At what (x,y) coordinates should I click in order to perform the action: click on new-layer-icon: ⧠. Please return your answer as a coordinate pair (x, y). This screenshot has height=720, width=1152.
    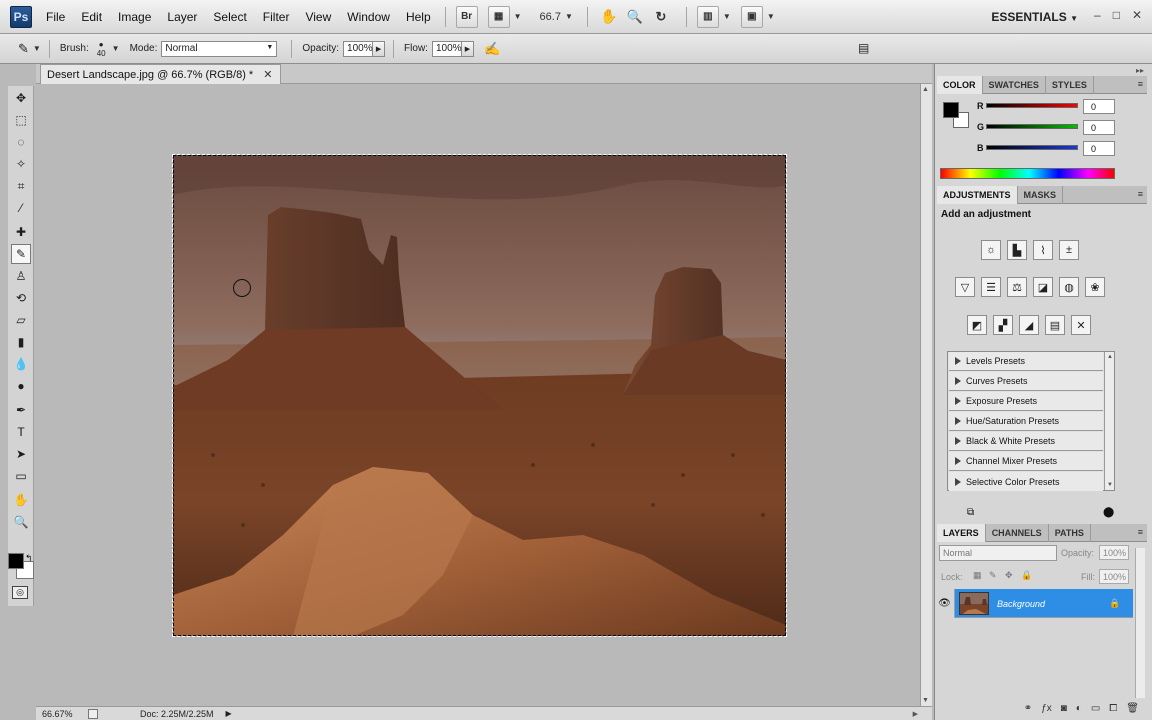
    Looking at the image, I should click on (1113, 708).